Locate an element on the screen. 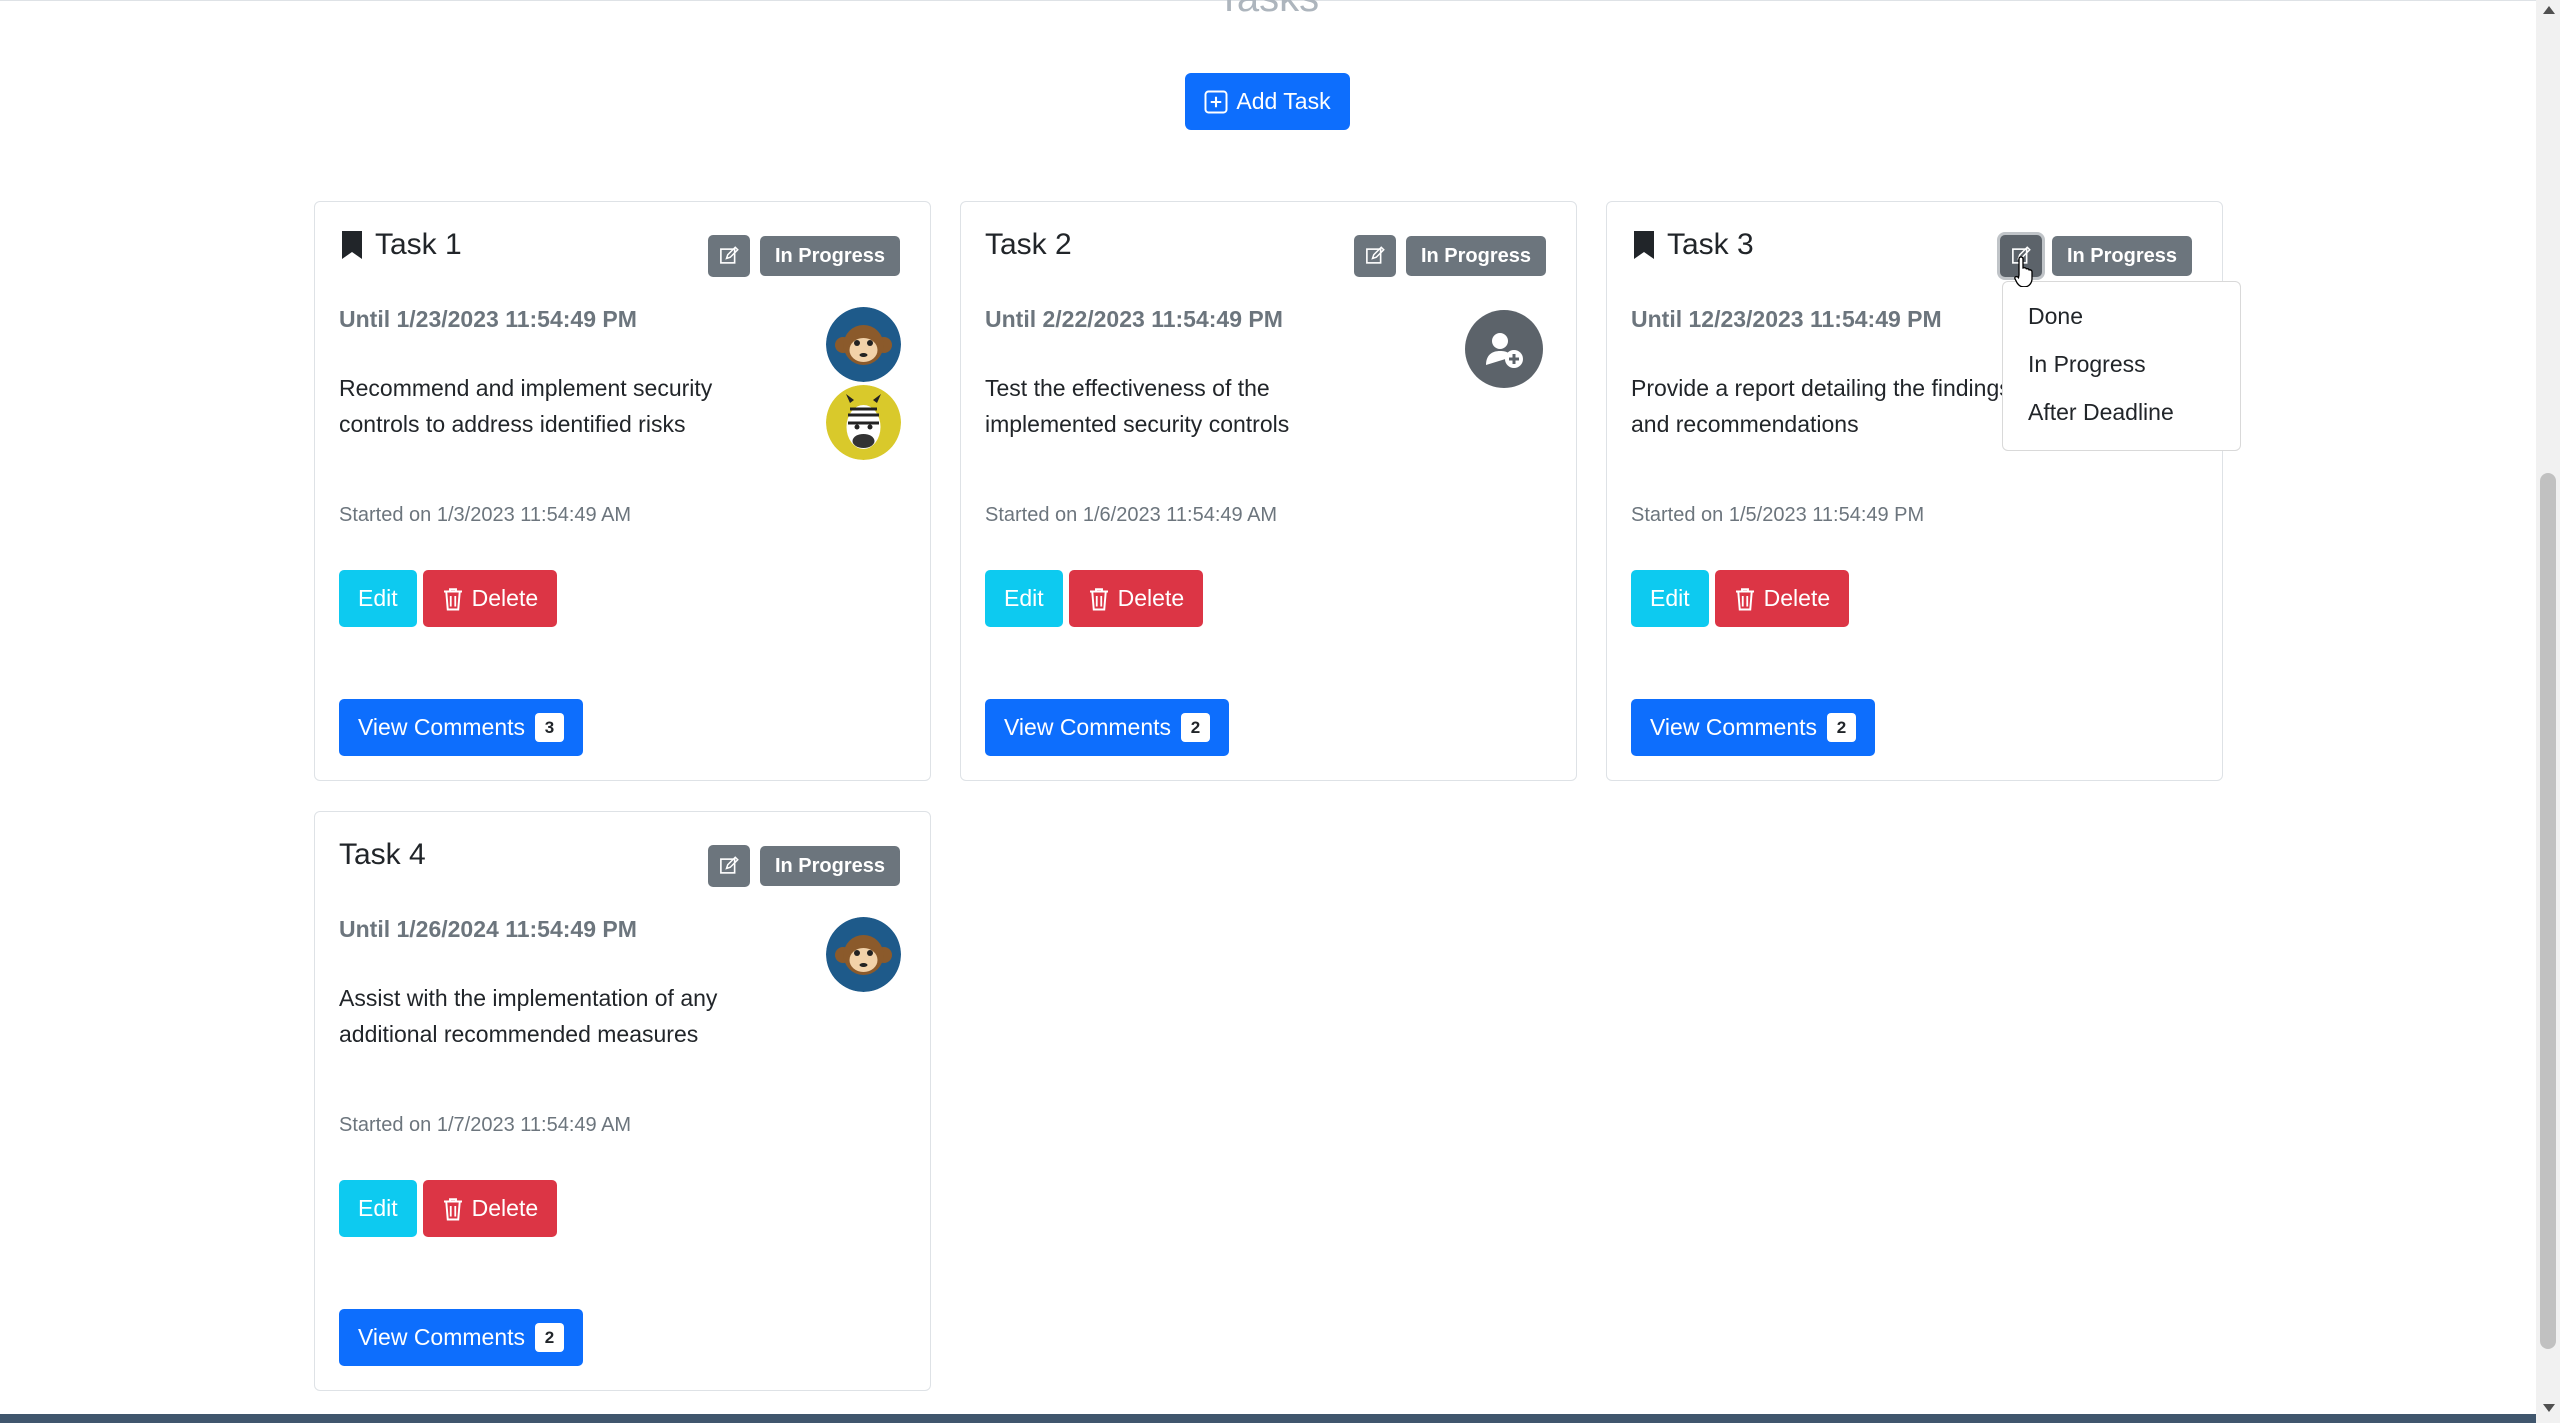  task-due-date: Until 2/22/2023 11:54:49 PM is located at coordinates (1134, 319).